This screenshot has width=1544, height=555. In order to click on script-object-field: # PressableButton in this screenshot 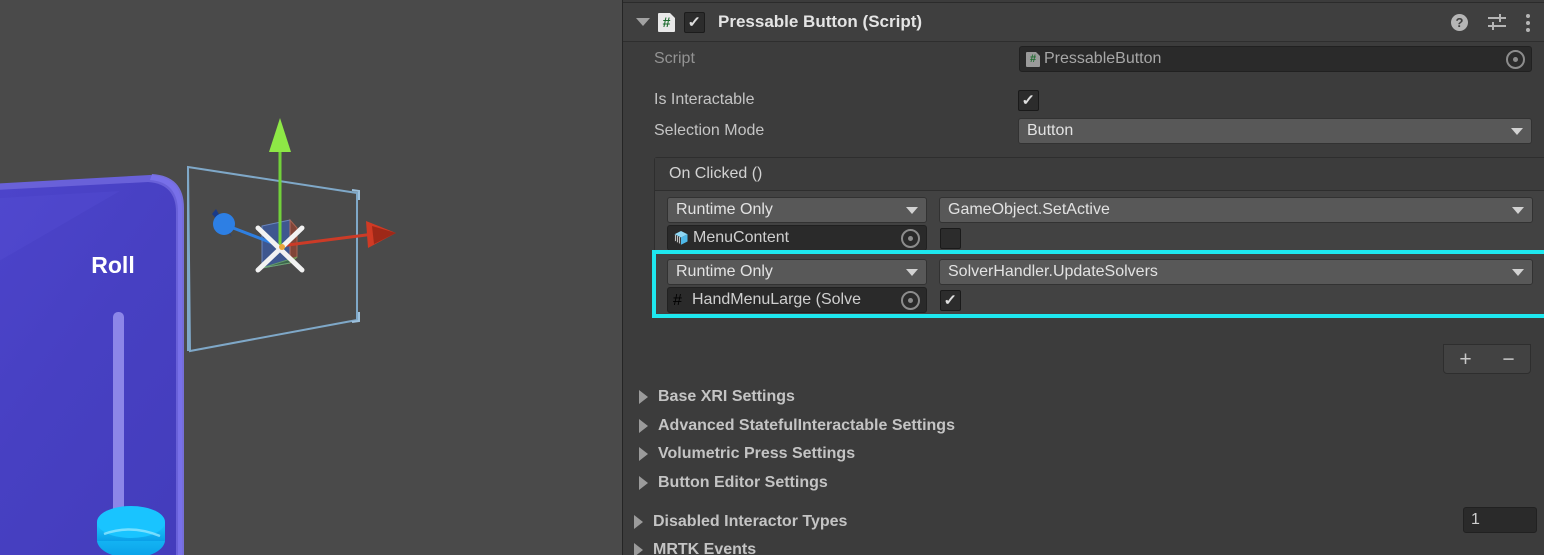, I will do `click(1275, 59)`.